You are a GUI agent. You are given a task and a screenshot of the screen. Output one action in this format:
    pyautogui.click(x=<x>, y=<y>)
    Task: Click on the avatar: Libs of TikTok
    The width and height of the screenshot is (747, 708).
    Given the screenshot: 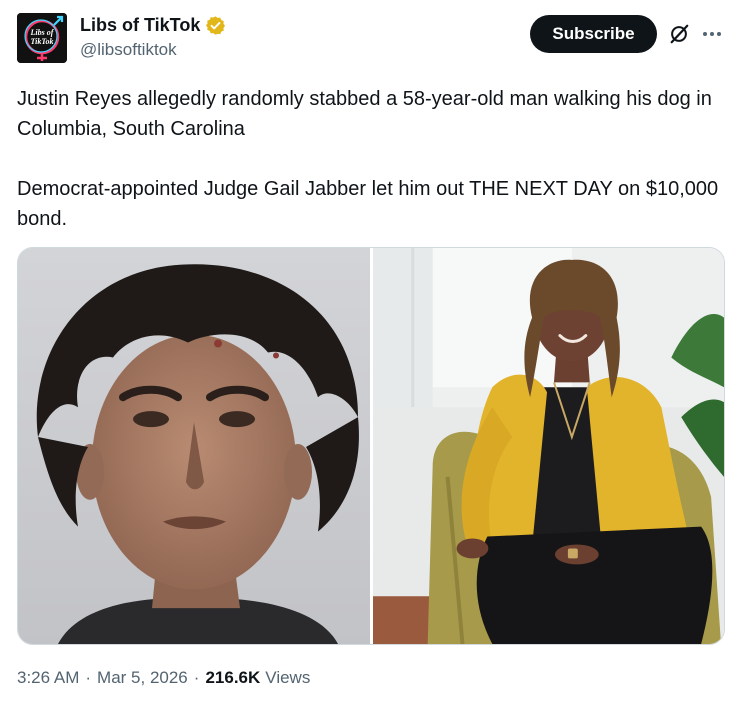 What is the action you would take?
    pyautogui.click(x=42, y=38)
    